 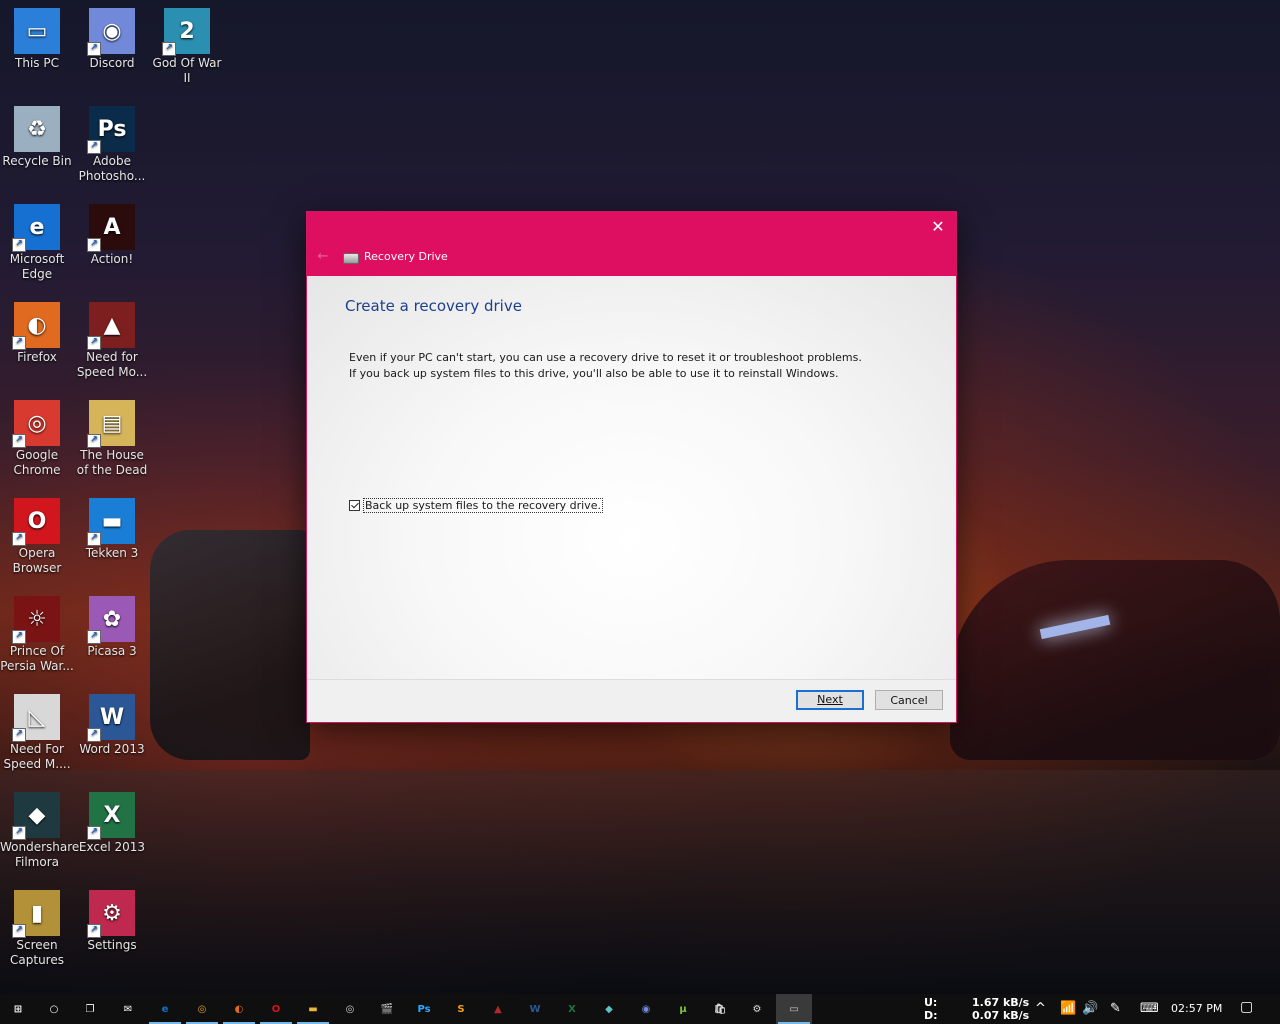 I want to click on desktop-icon-label: Firefox, so click(x=37, y=357).